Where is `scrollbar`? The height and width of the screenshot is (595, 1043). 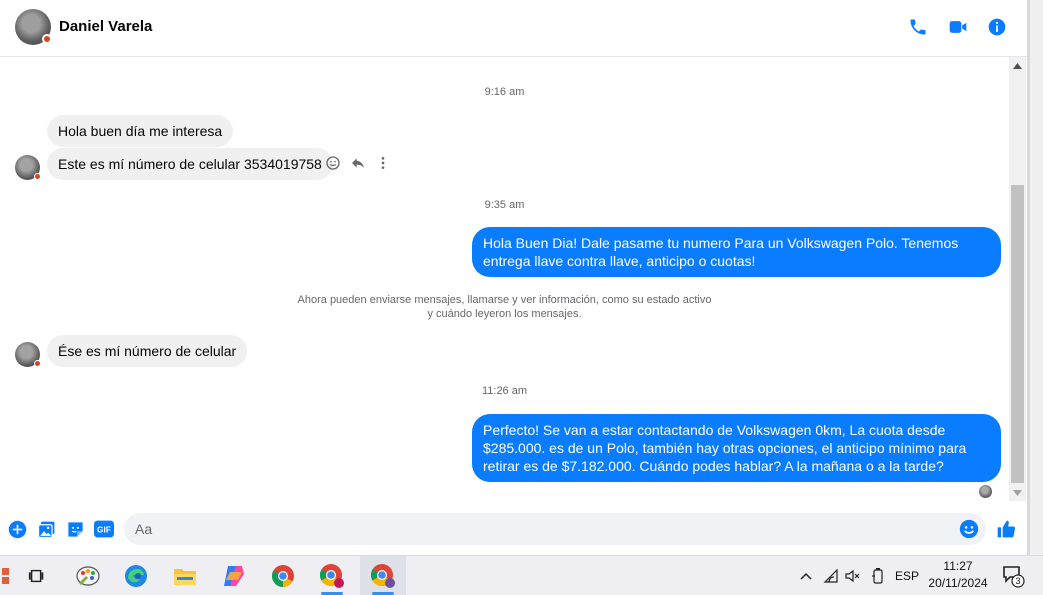
scrollbar is located at coordinates (1017, 279).